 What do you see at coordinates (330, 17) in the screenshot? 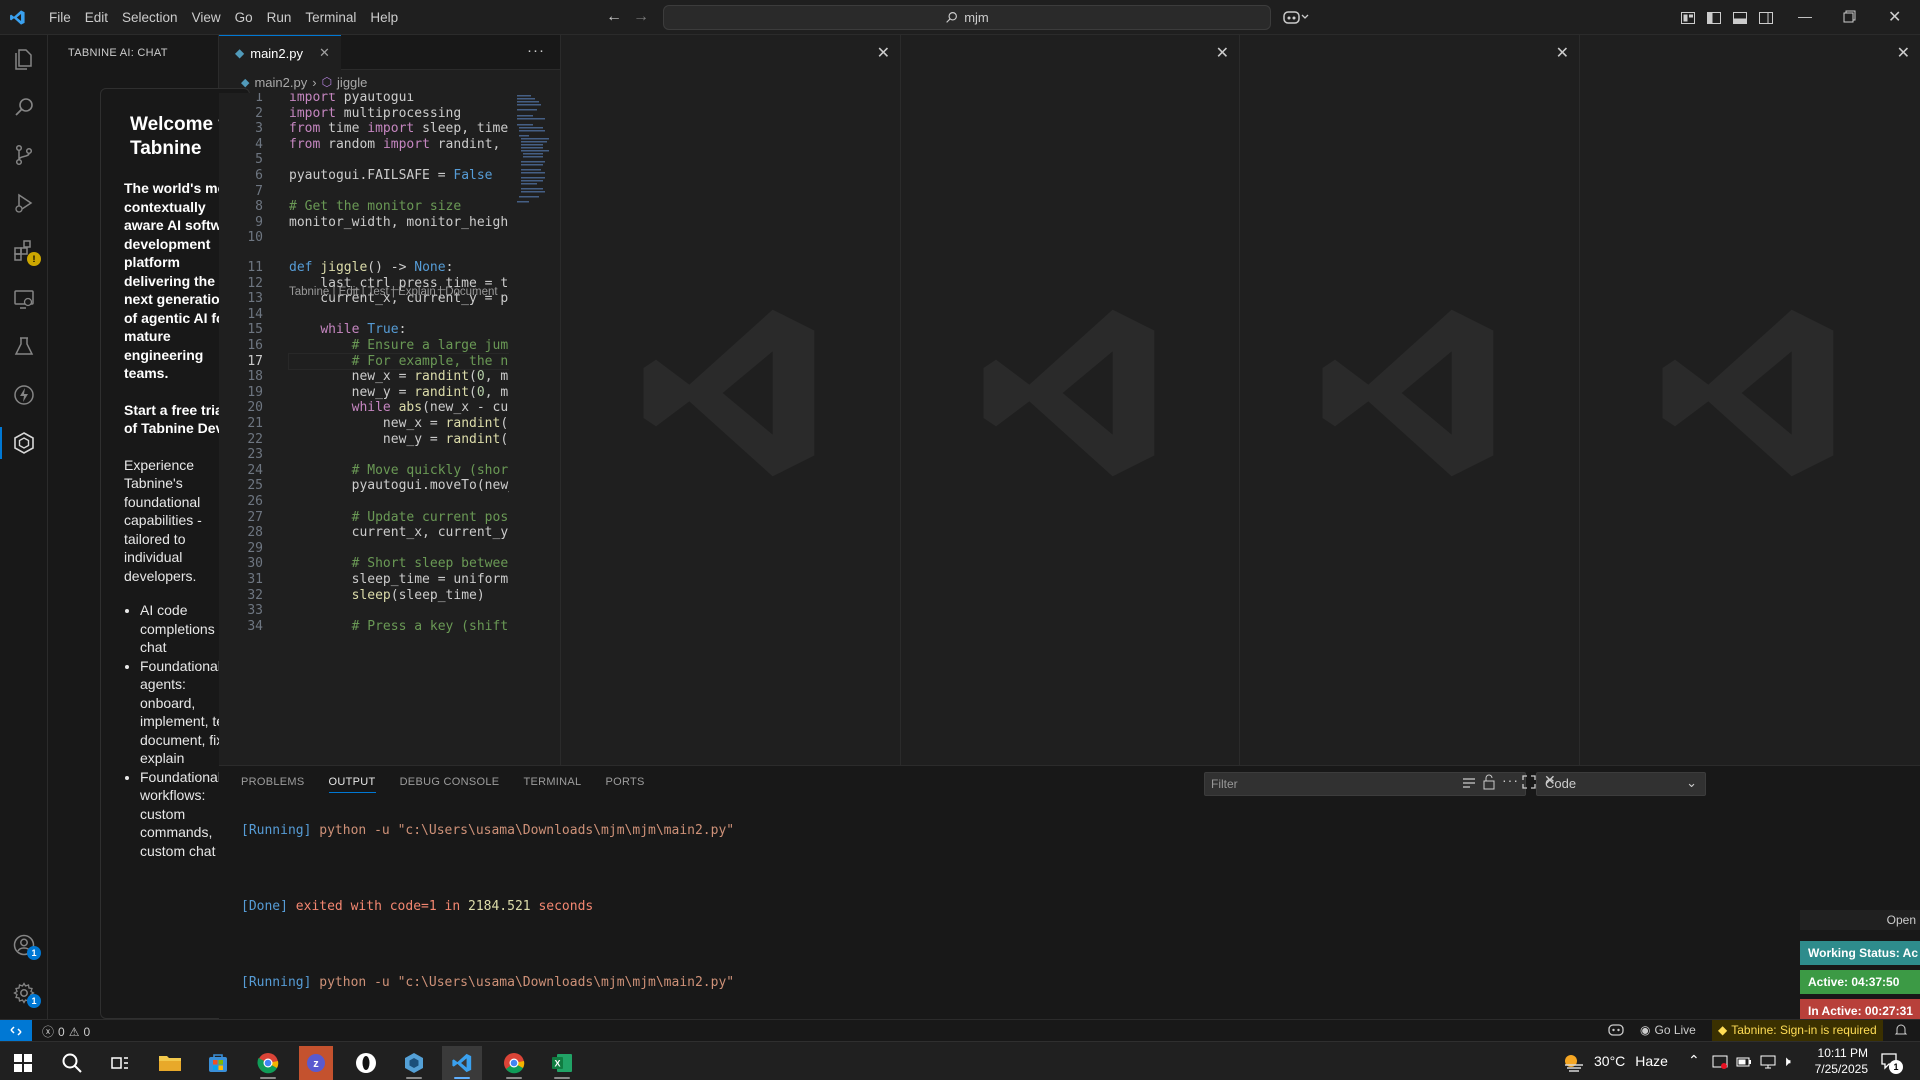
I see `menu-terminal: Terminal` at bounding box center [330, 17].